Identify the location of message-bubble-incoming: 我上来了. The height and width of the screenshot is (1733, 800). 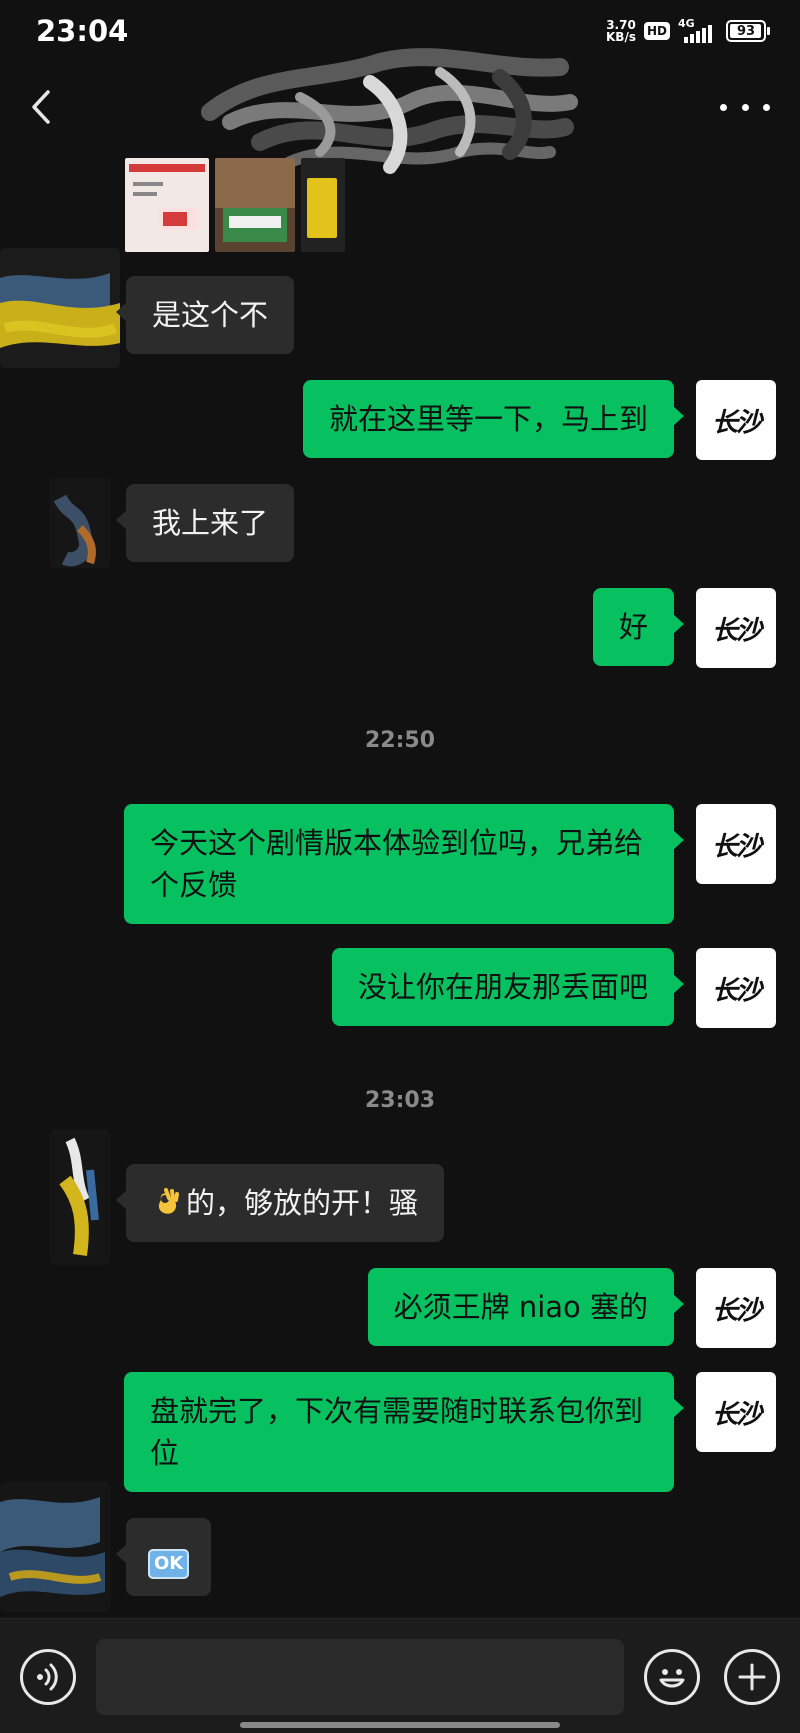
(205, 523).